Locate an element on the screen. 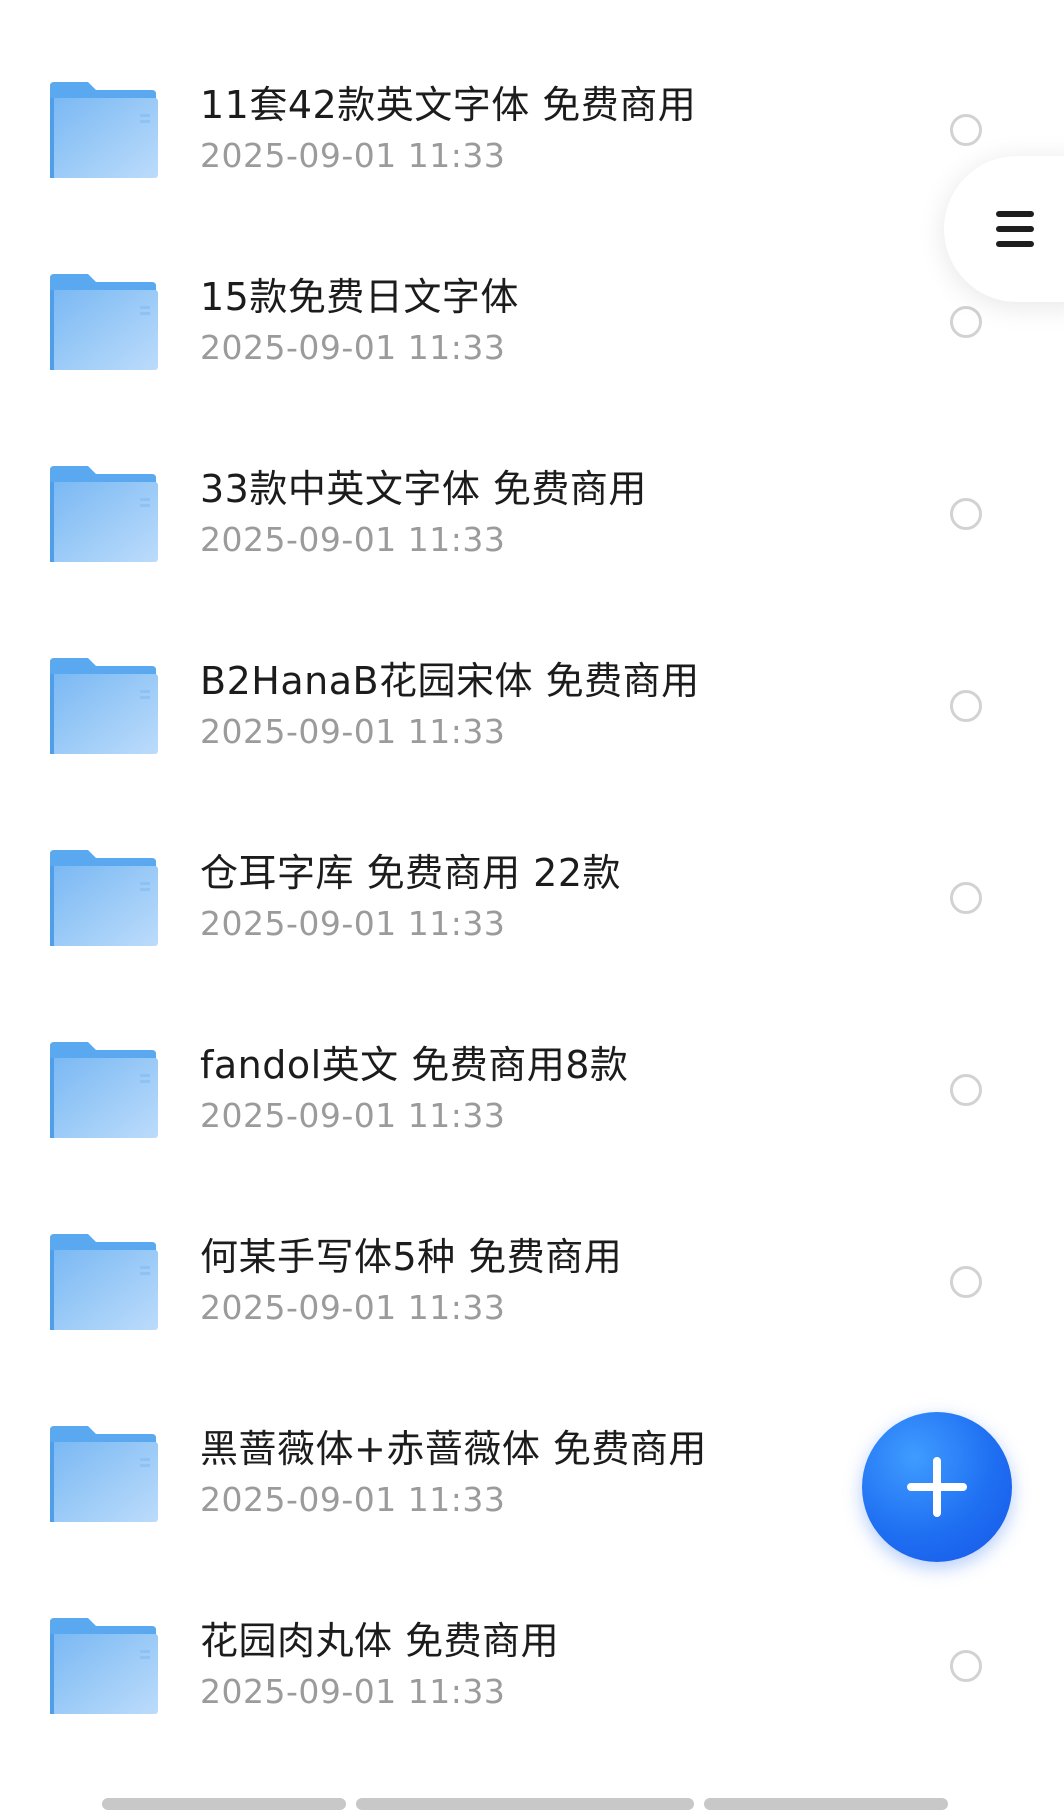  file-name: 15款免费日文字体 is located at coordinates (359, 297).